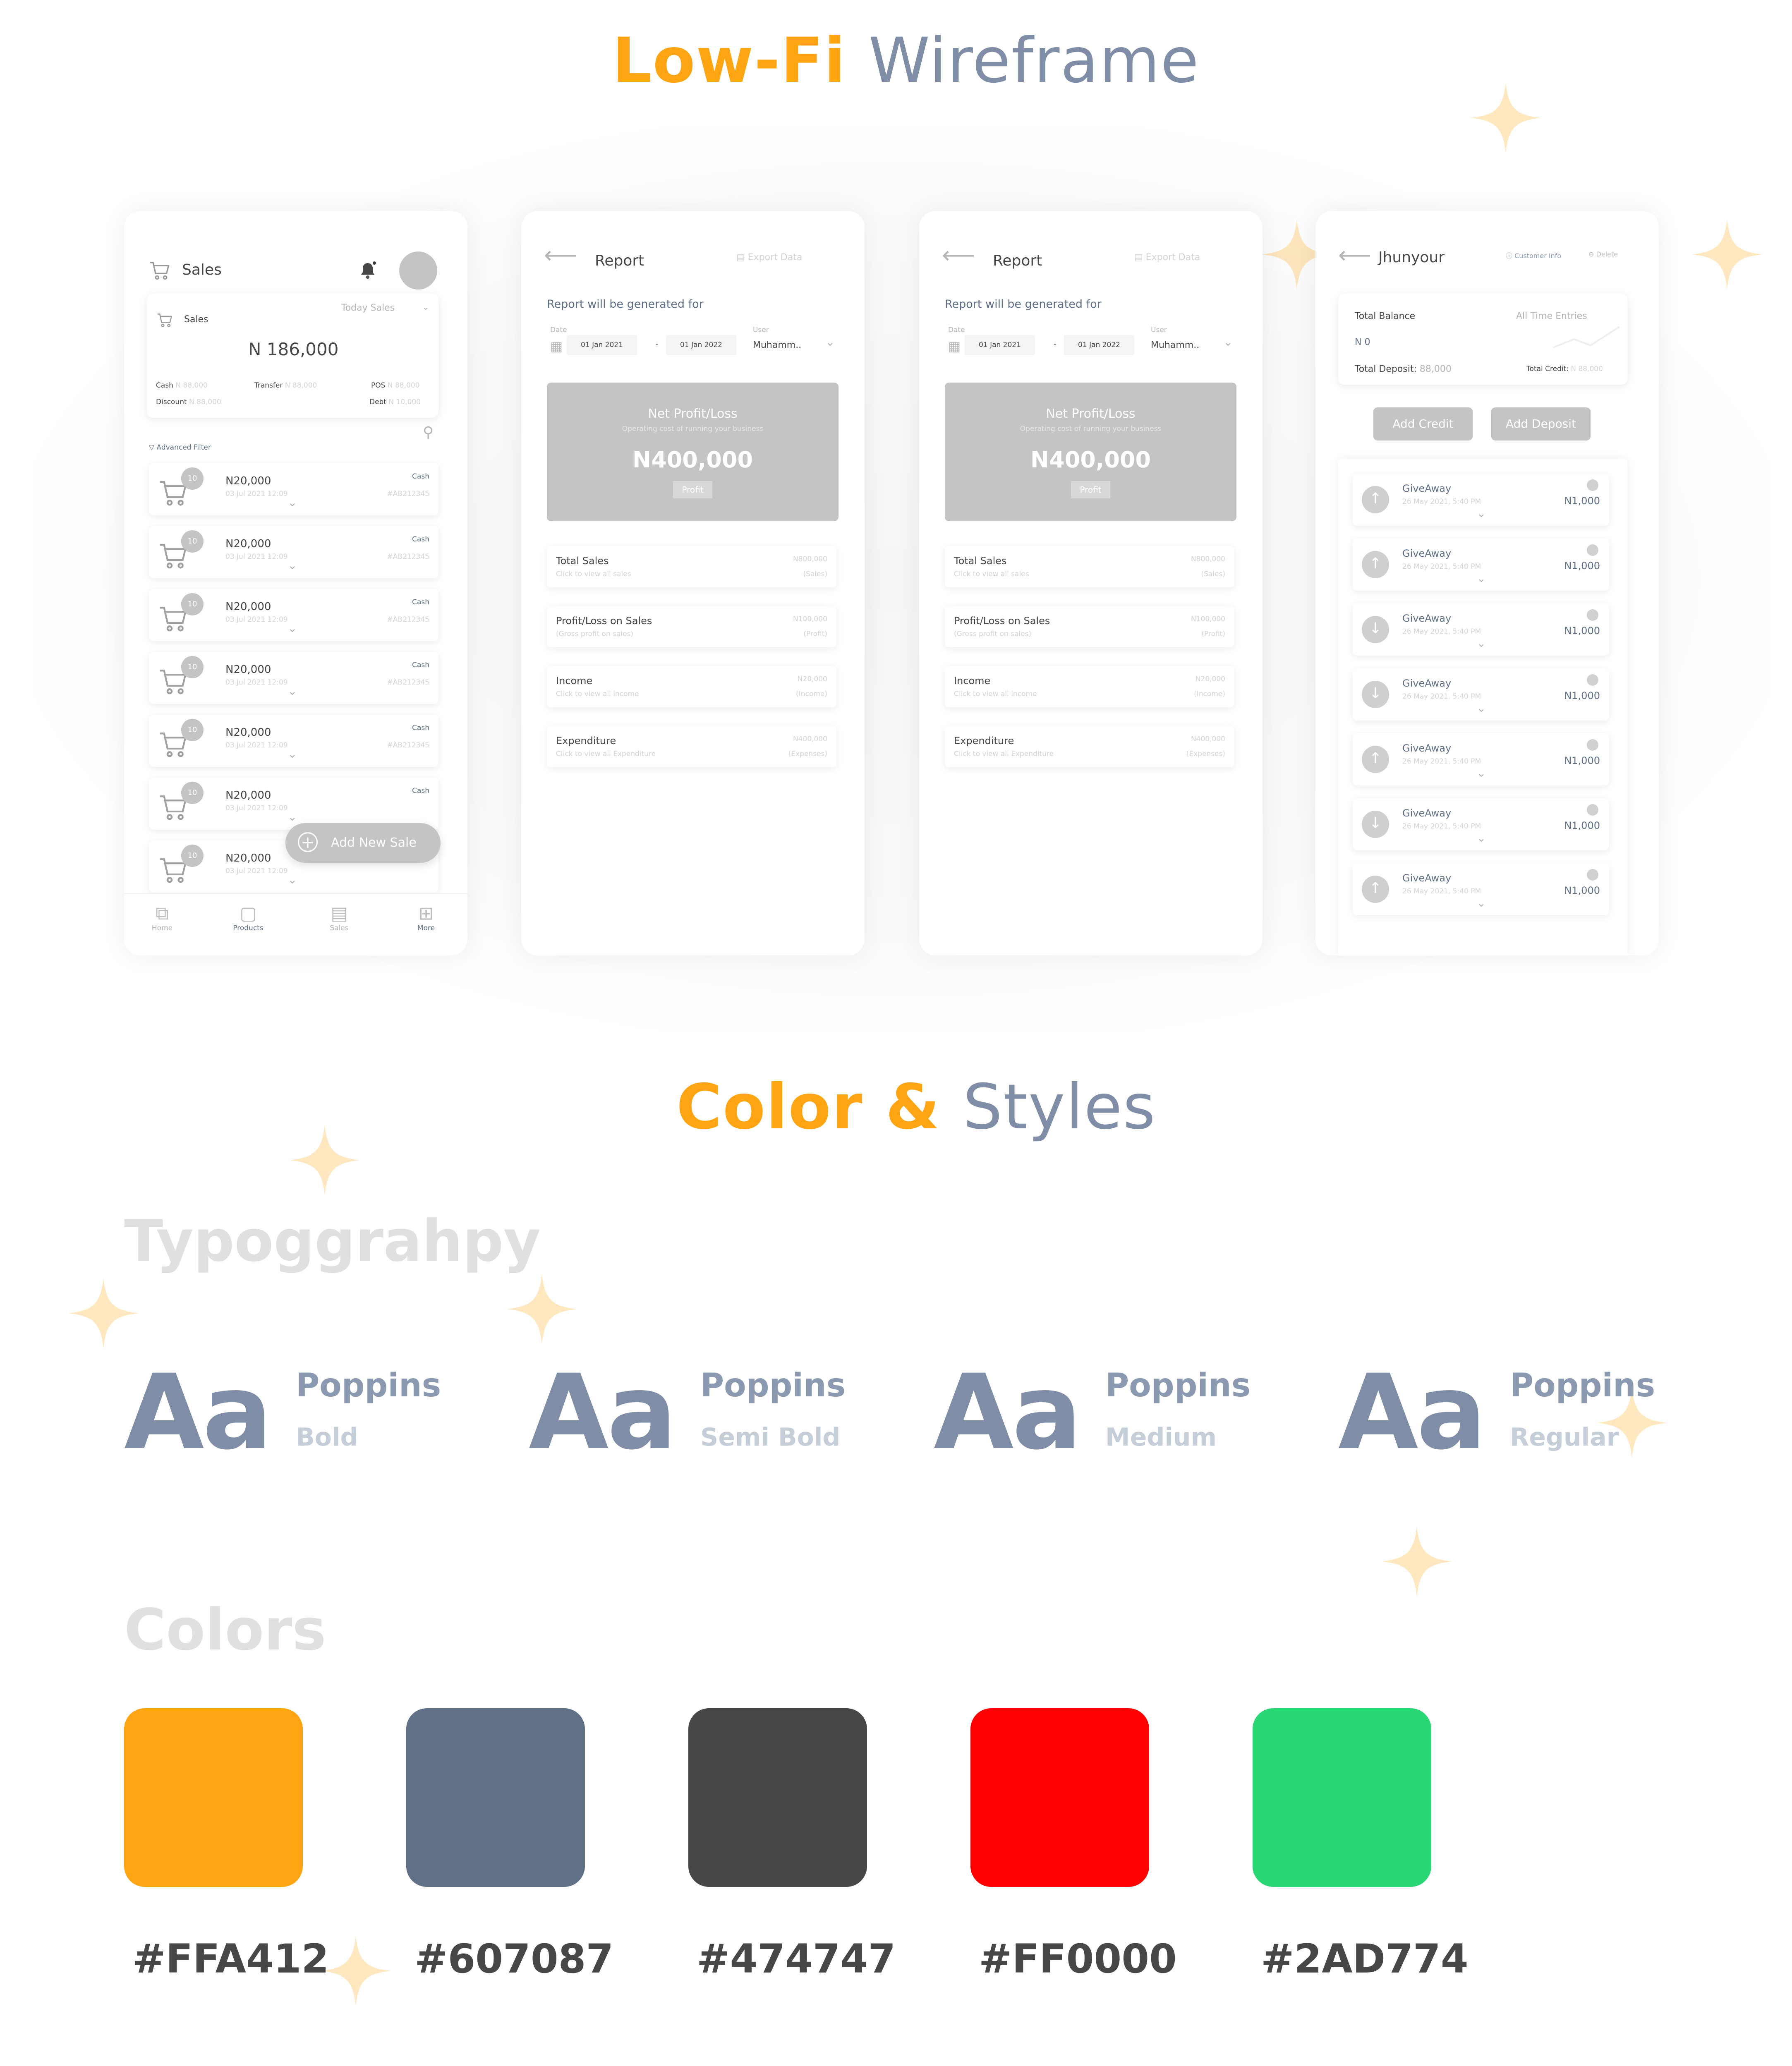 The height and width of the screenshot is (2066, 1792). Describe the element at coordinates (426, 917) in the screenshot. I see `nav-more: ⊞ More` at that location.